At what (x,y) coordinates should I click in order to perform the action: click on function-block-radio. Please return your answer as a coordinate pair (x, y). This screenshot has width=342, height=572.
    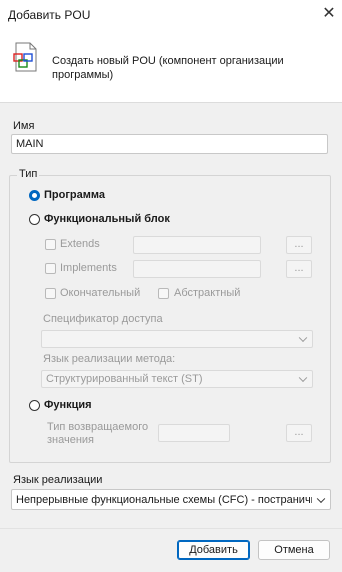
    Looking at the image, I should click on (34, 219).